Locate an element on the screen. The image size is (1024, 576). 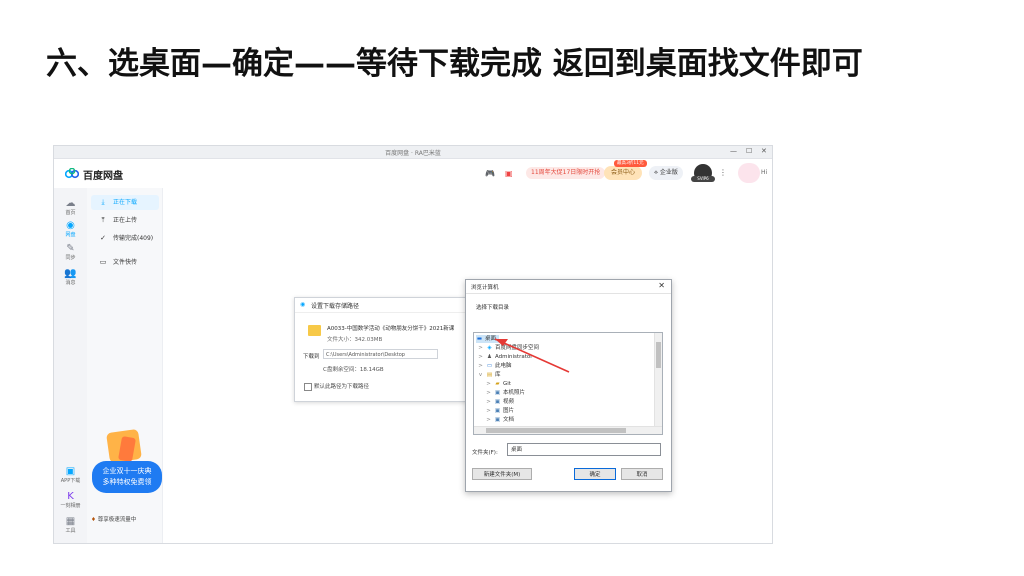
red-pointer-arrow is located at coordinates (532, 355).